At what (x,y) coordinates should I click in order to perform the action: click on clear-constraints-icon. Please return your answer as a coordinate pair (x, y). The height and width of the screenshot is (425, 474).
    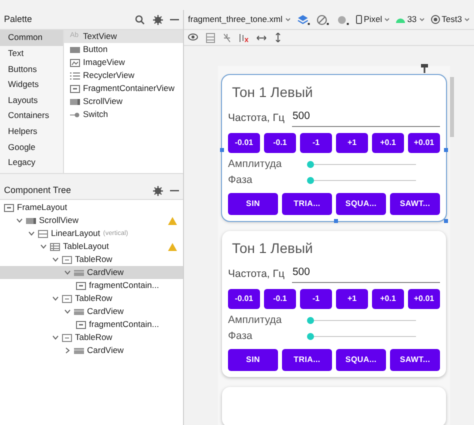
    Looking at the image, I should click on (244, 37).